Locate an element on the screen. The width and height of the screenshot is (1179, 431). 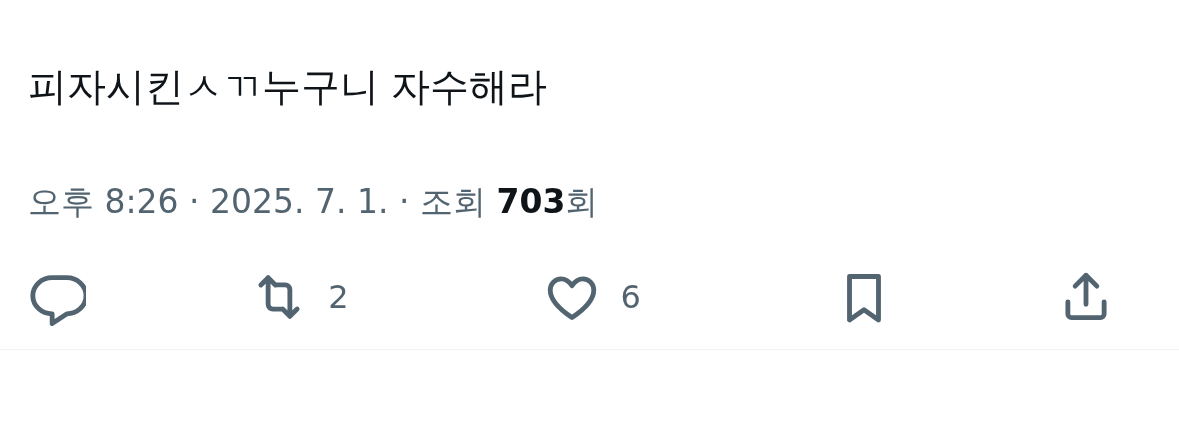
like-count: 6 is located at coordinates (630, 296).